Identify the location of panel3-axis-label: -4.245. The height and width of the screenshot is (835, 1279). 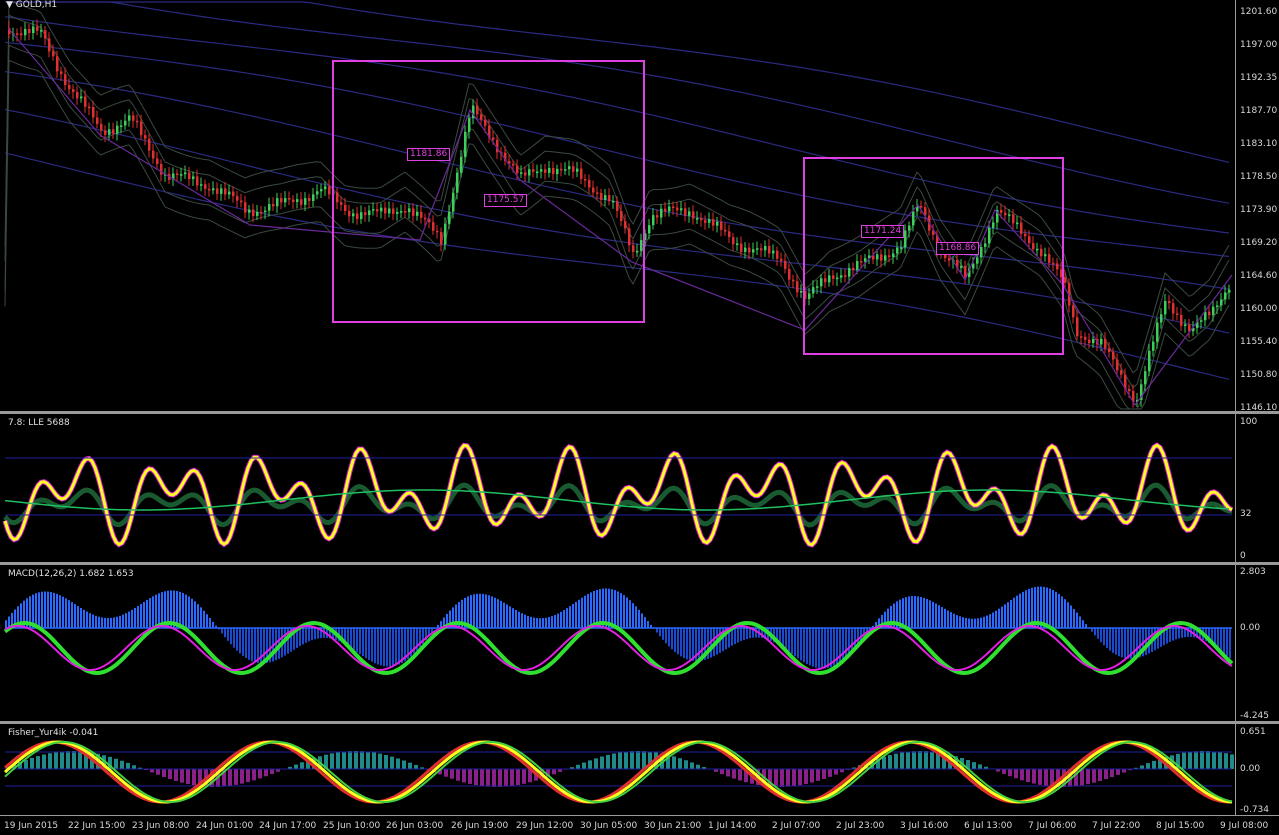
(1255, 716).